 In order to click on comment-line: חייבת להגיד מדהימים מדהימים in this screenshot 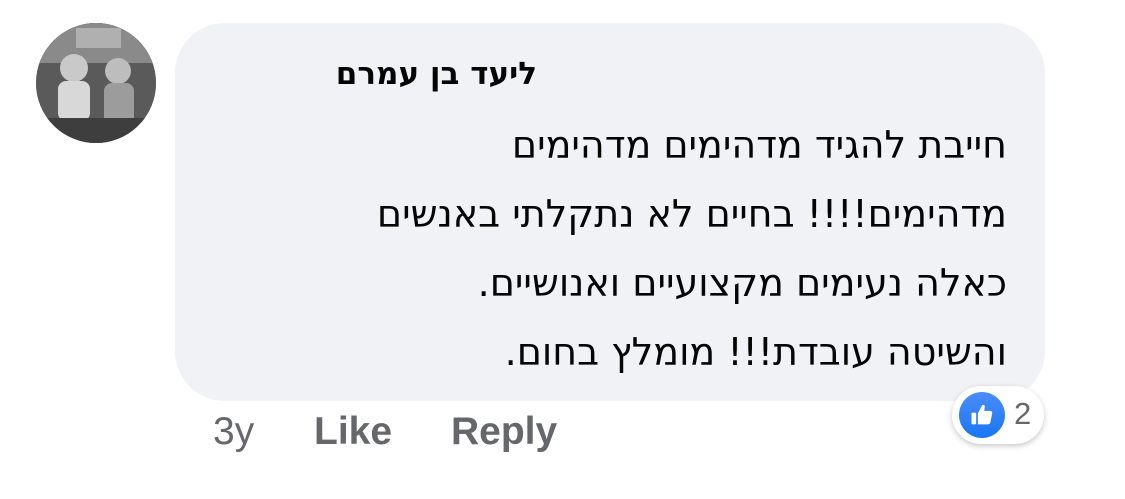, I will do `click(759, 145)`.